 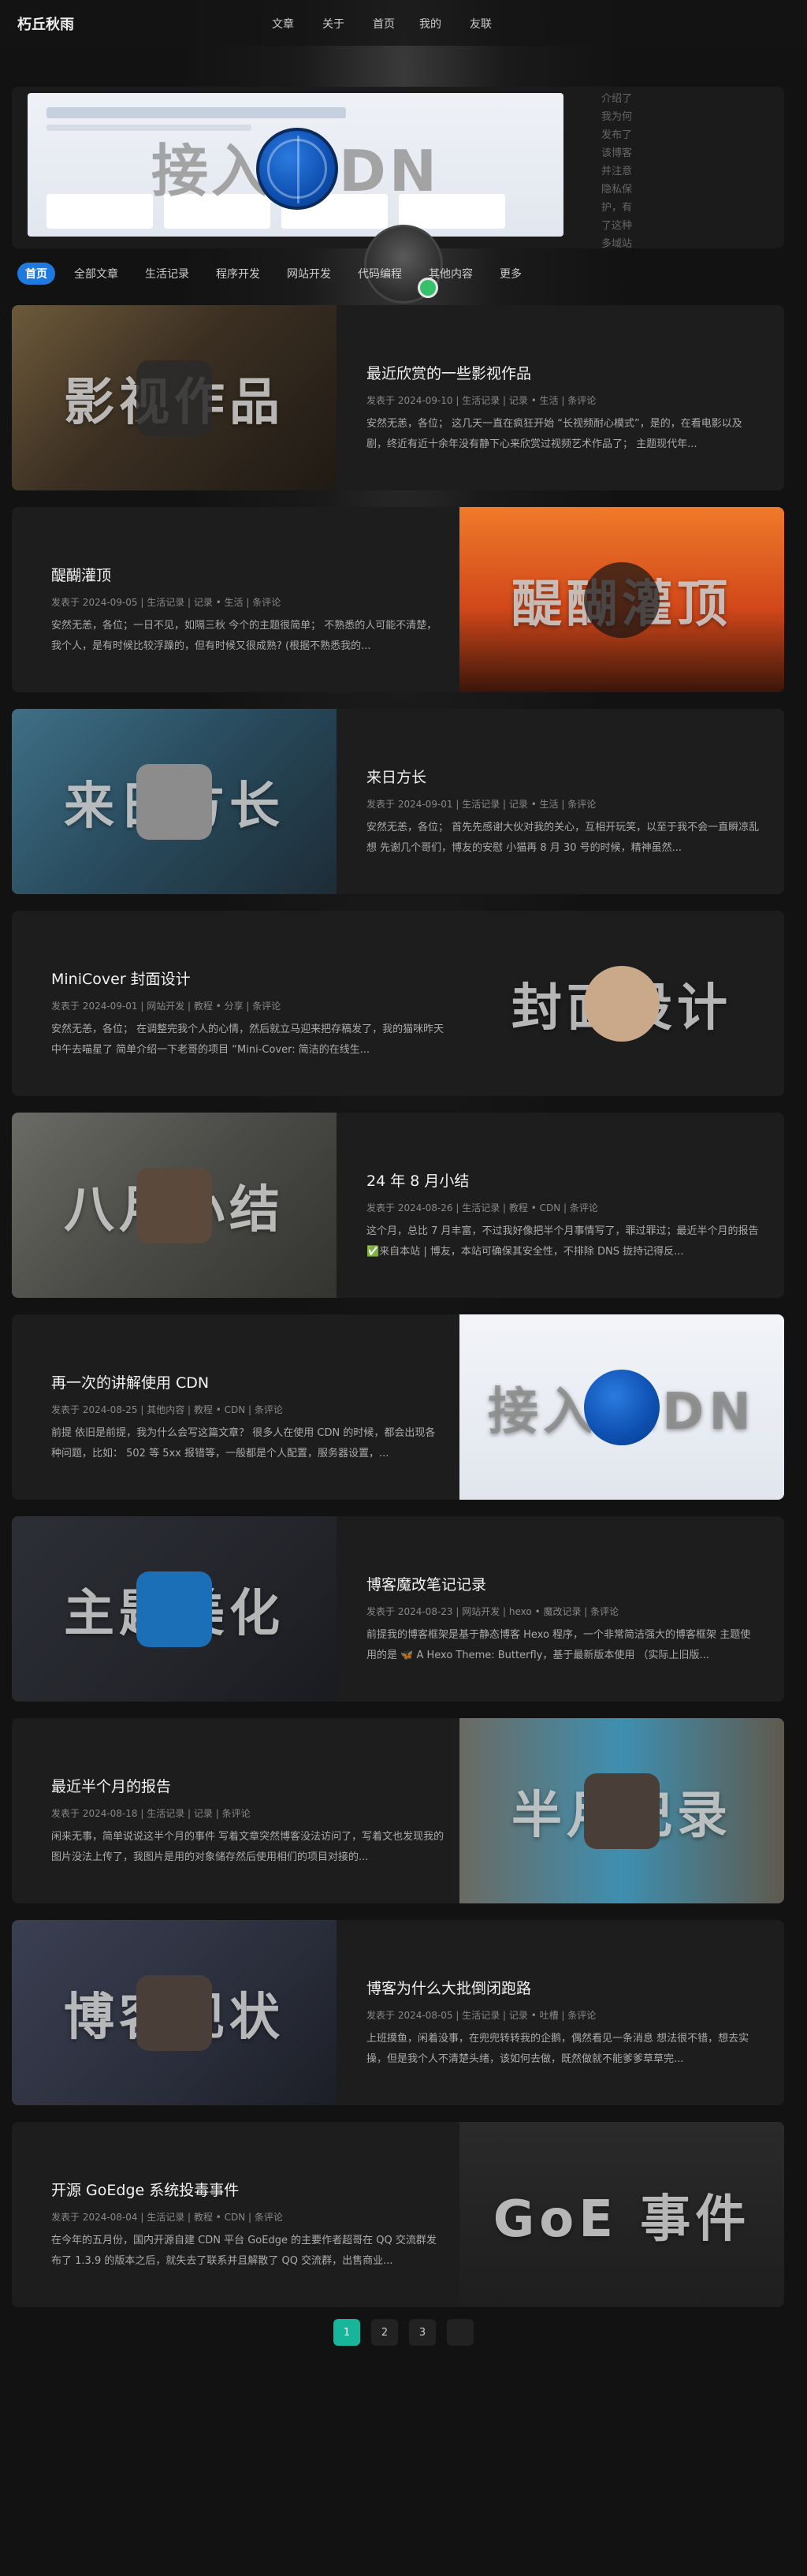 I want to click on menu-item-home: 首页, so click(x=382, y=24).